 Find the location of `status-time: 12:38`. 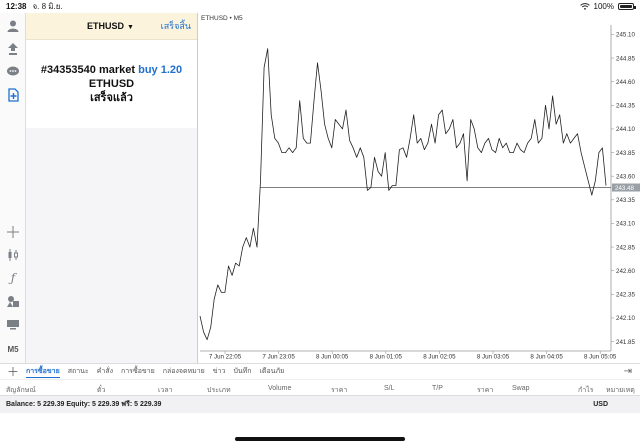

status-time: 12:38 is located at coordinates (16, 6).